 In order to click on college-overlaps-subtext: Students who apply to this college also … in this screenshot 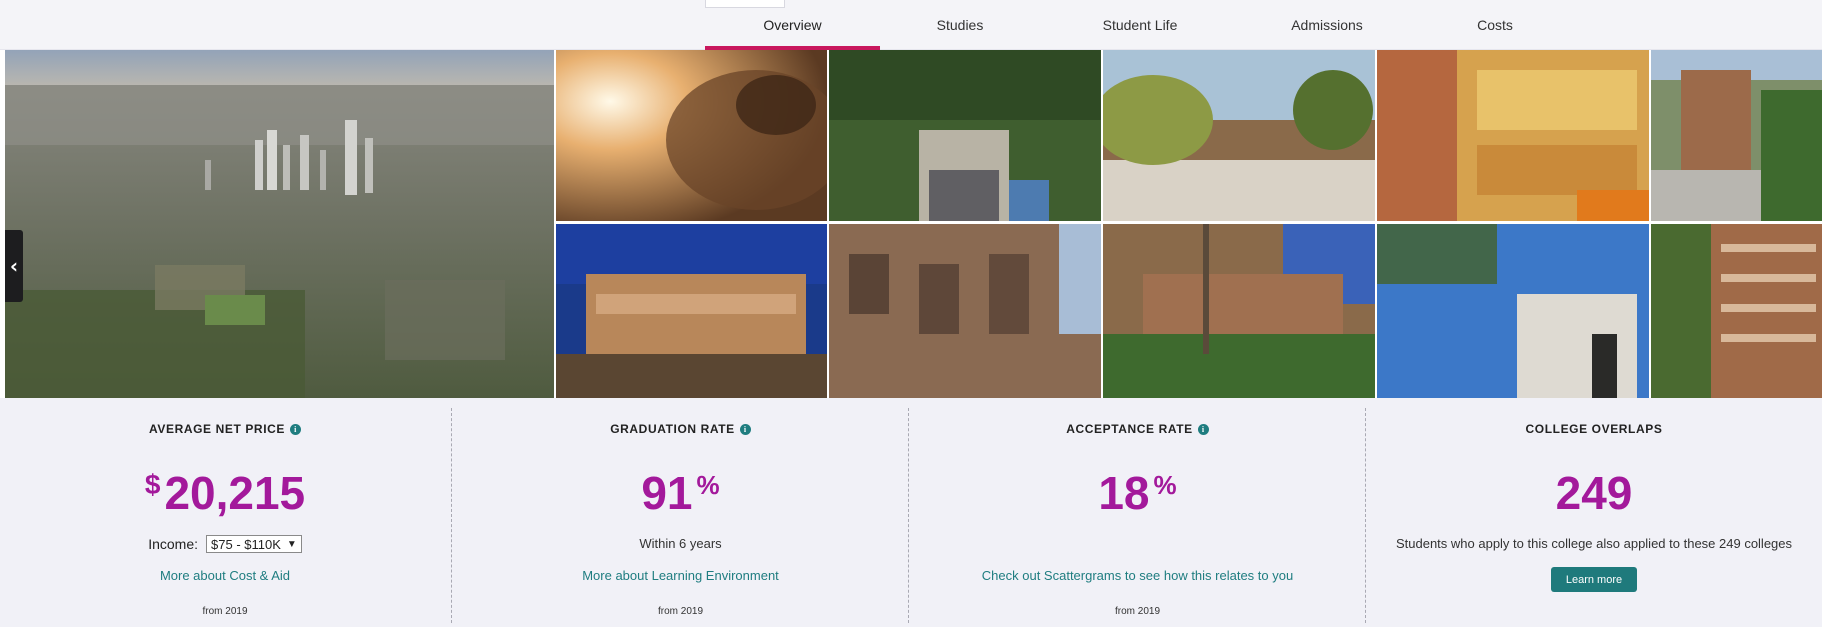, I will do `click(1594, 543)`.